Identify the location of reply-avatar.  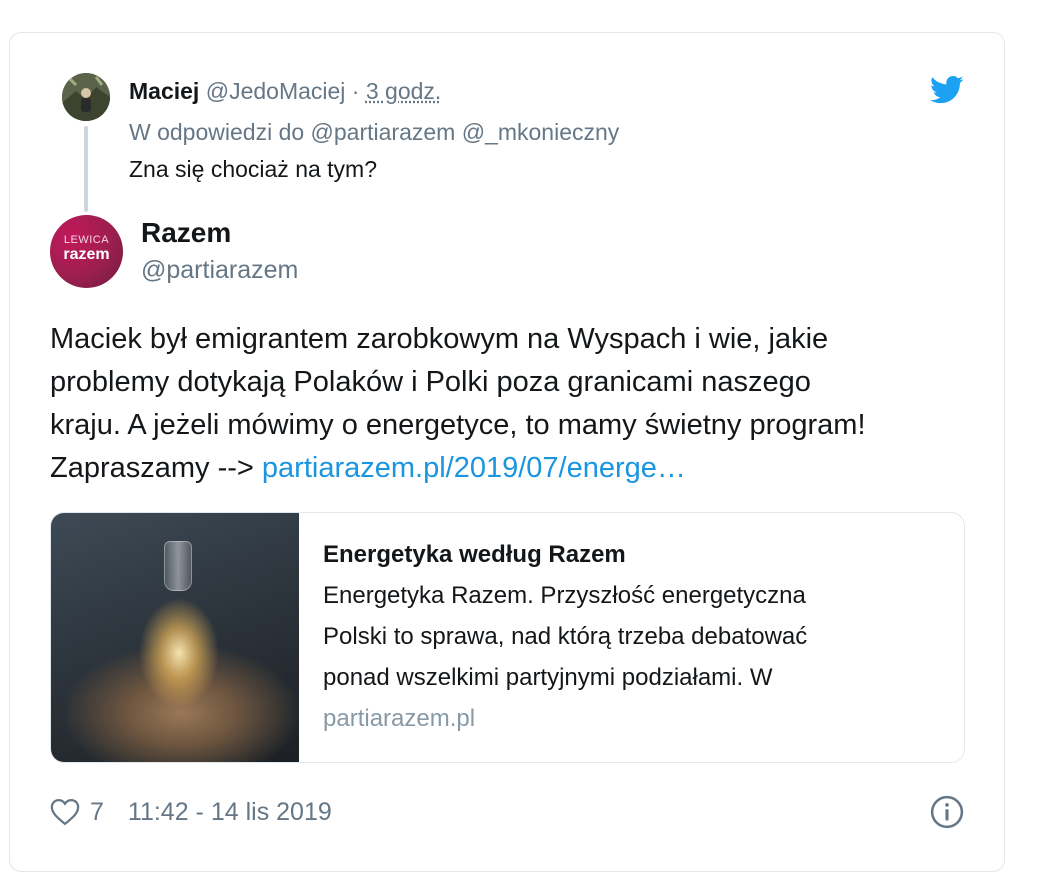
(86, 97).